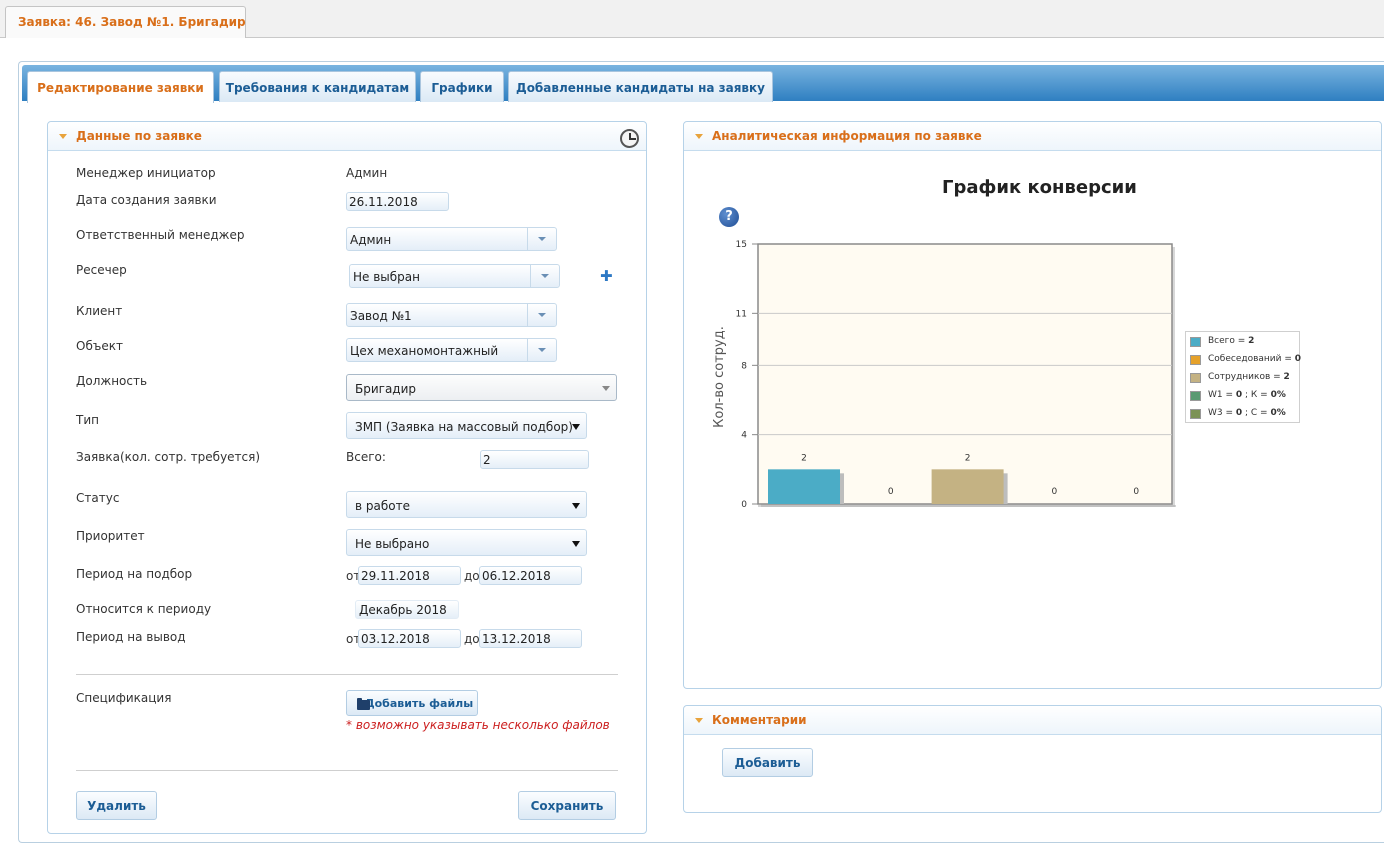  Describe the element at coordinates (317, 86) in the screenshot. I see `tab-candidate-requirements: Требования к кандидатам` at that location.